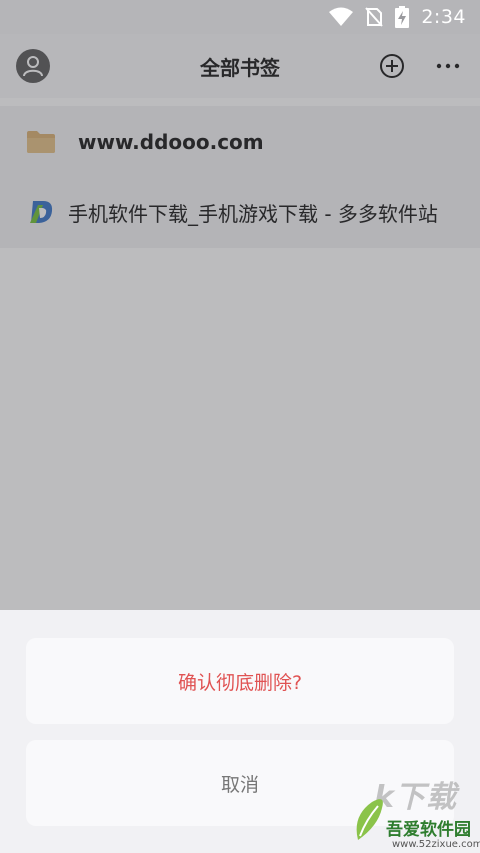  What do you see at coordinates (341, 16) in the screenshot?
I see `wifi-icon` at bounding box center [341, 16].